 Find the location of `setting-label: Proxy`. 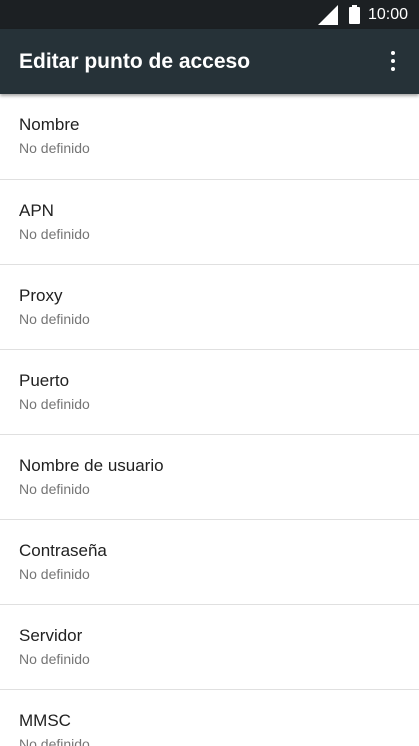

setting-label: Proxy is located at coordinates (41, 295).